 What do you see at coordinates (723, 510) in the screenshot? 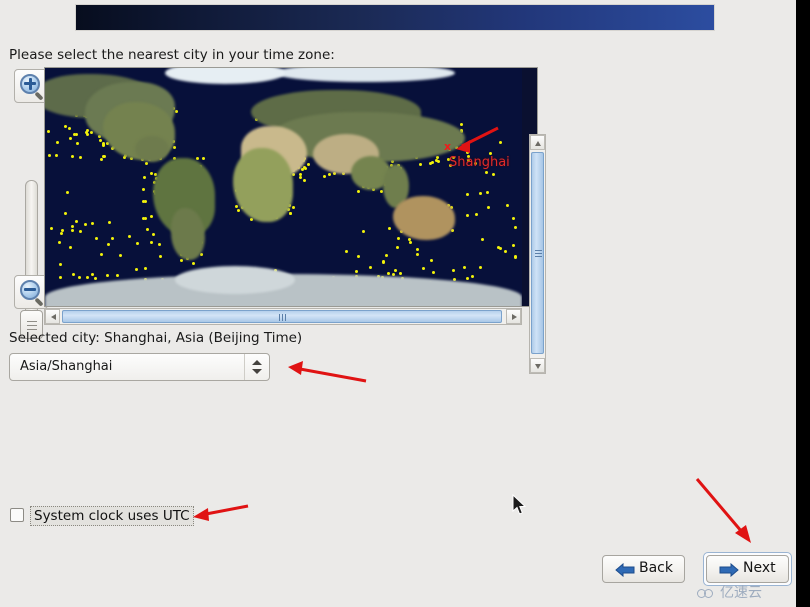
I see `annotation-arrow-next` at bounding box center [723, 510].